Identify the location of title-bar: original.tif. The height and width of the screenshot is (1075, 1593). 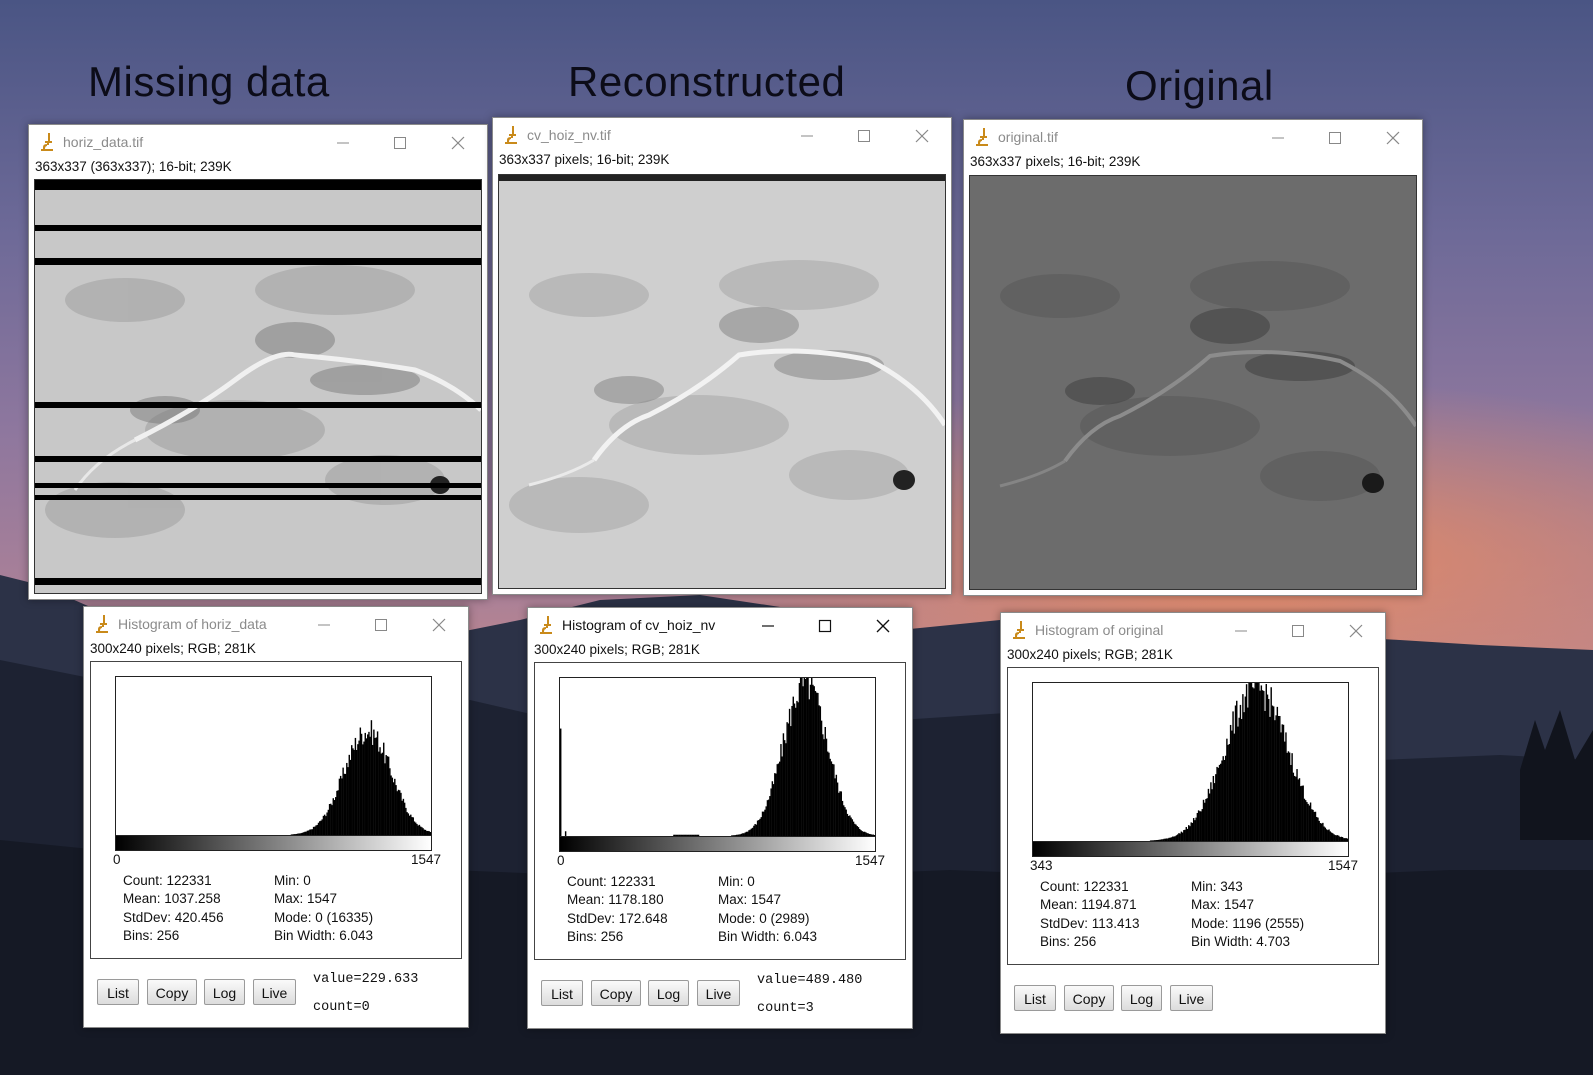
(1193, 137).